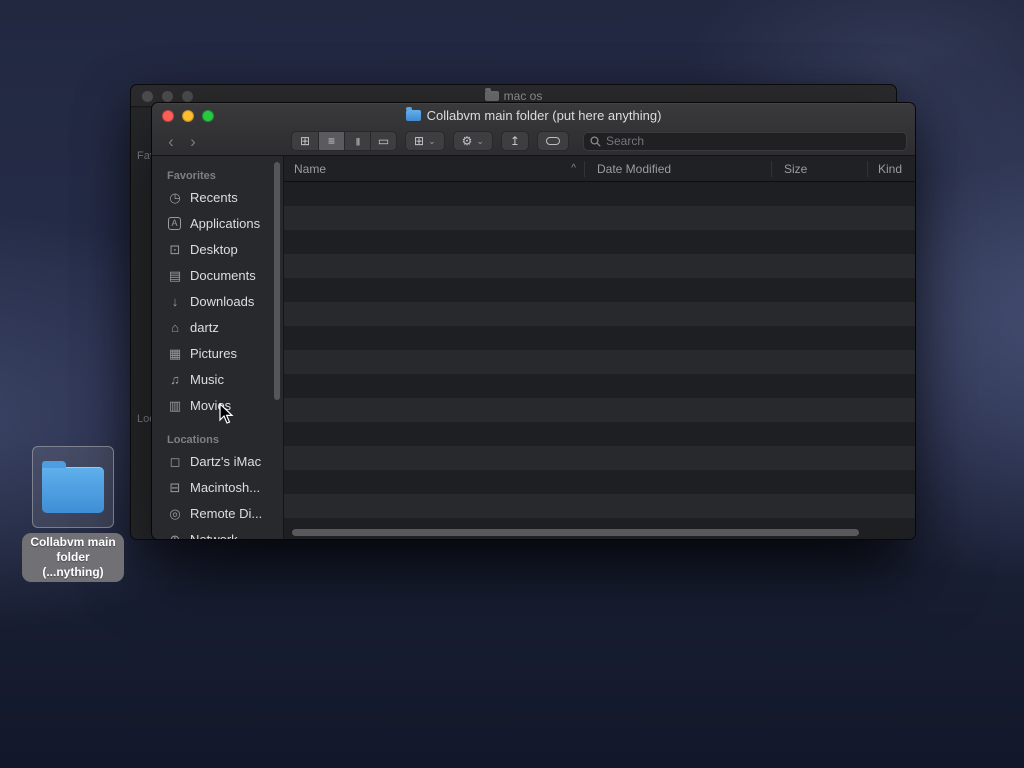 Image resolution: width=1024 pixels, height=768 pixels. Describe the element at coordinates (217, 353) in the screenshot. I see `sidebar-item-pictures: ▦ Pictures` at that location.